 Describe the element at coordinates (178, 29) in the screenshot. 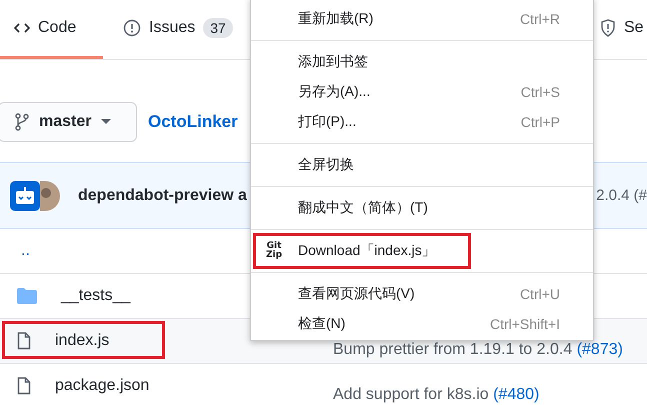

I see `repo-tab: Issues 37` at that location.